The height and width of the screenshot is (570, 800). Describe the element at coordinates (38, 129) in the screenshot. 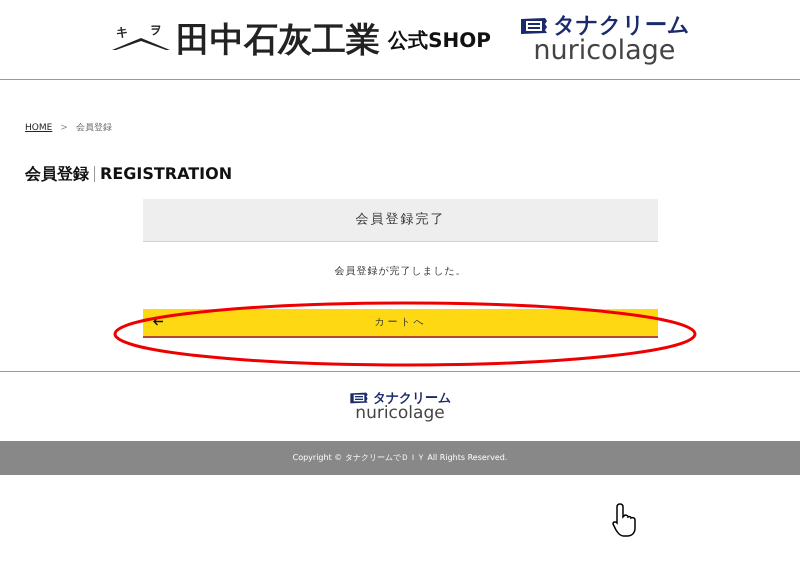

I see `breadcrumb-link: HOME` at that location.